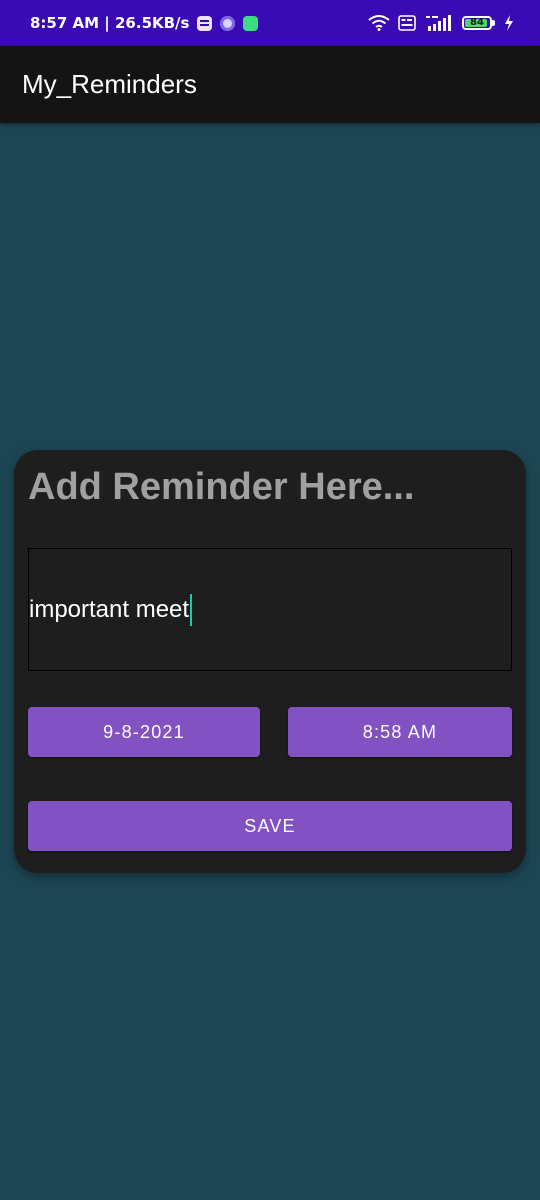 Image resolution: width=540 pixels, height=1200 pixels. Describe the element at coordinates (400, 732) in the screenshot. I see `time-picker-button: 8:58 AM` at that location.